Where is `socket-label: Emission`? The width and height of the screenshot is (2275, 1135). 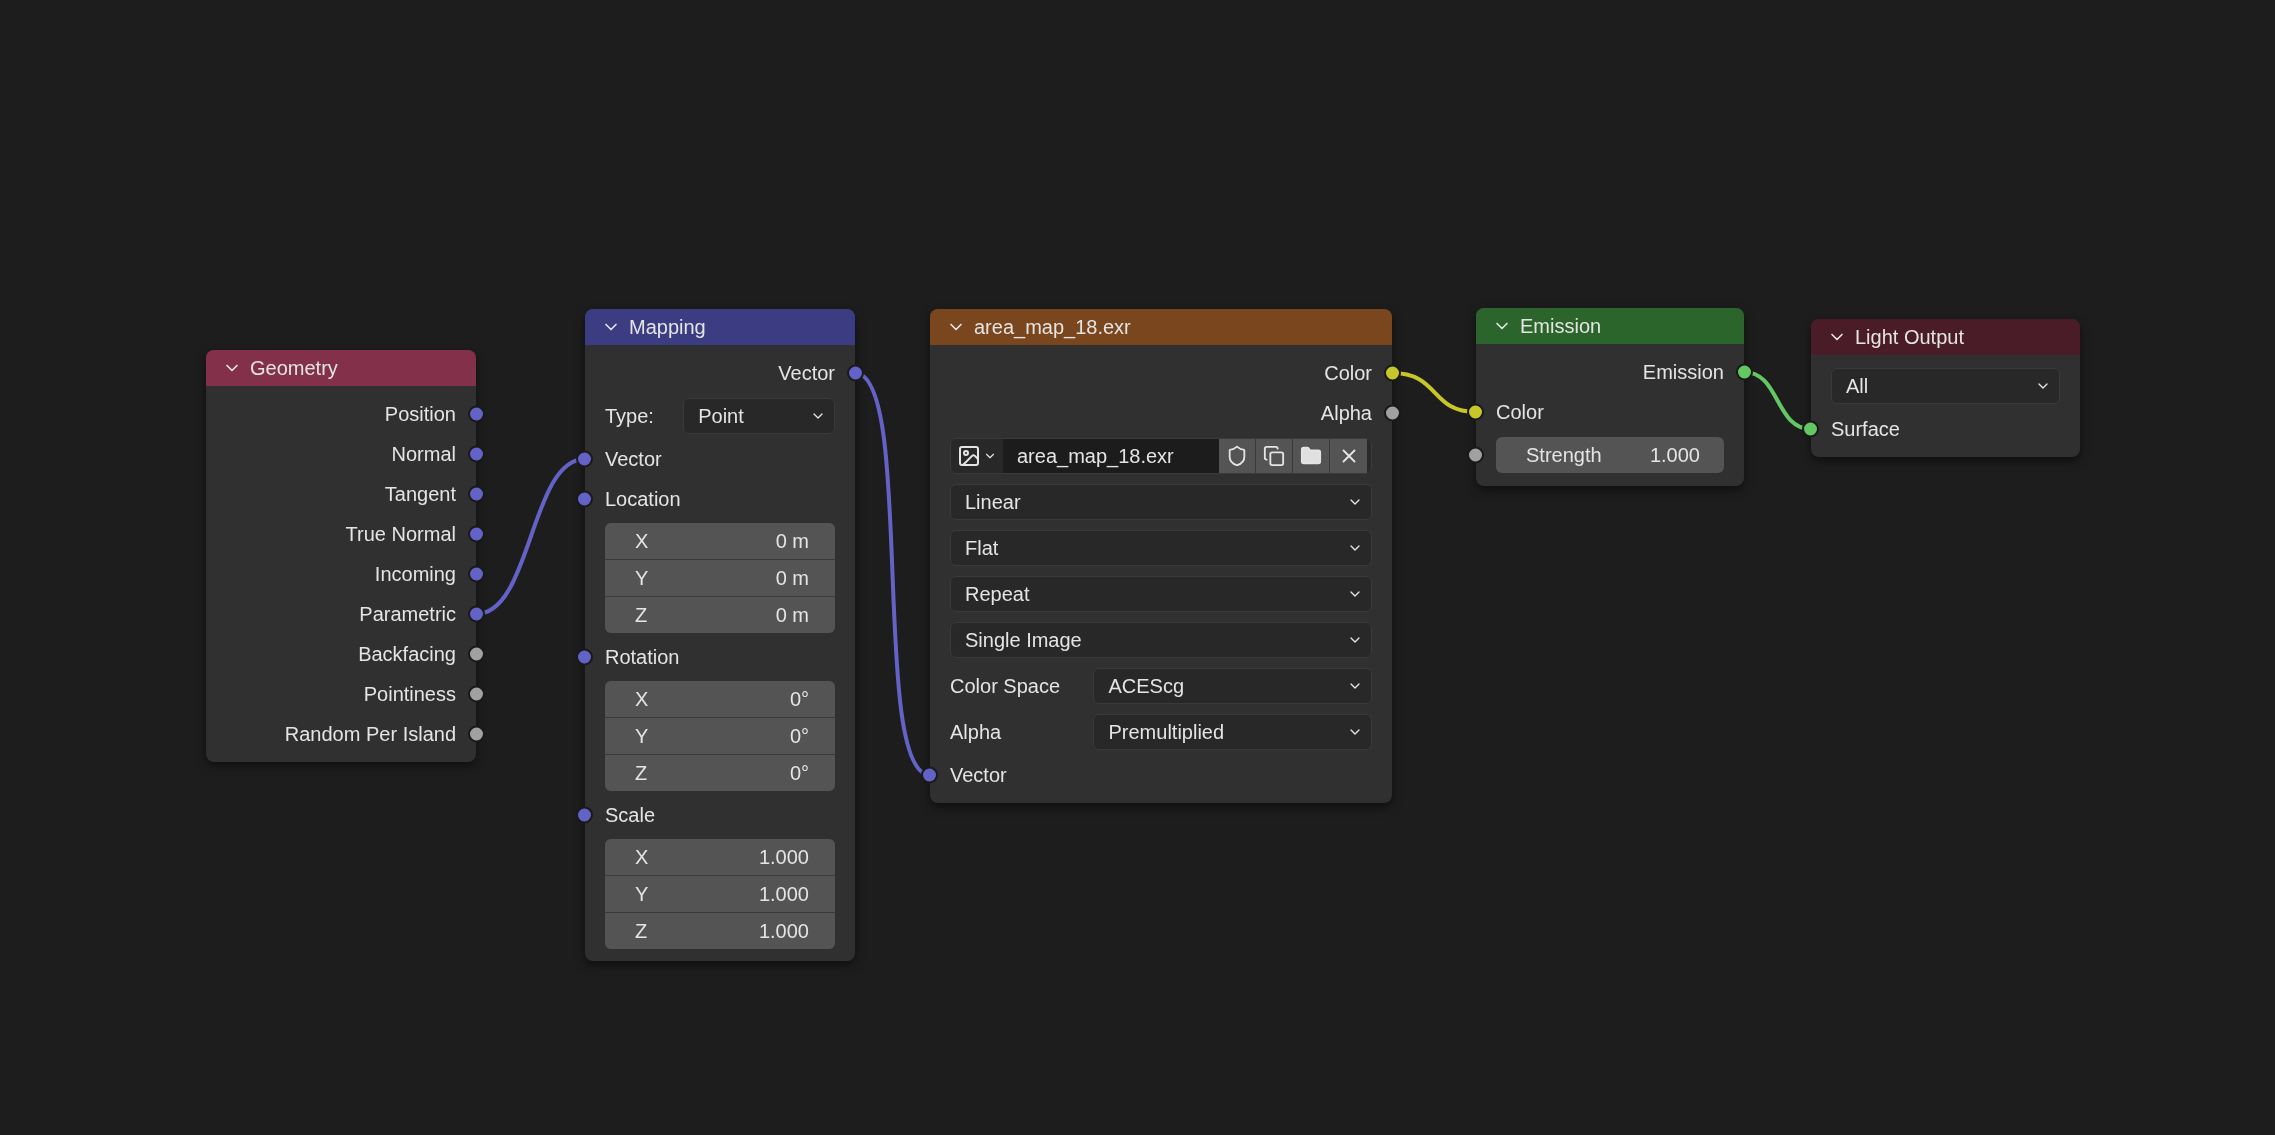
socket-label: Emission is located at coordinates (1683, 372).